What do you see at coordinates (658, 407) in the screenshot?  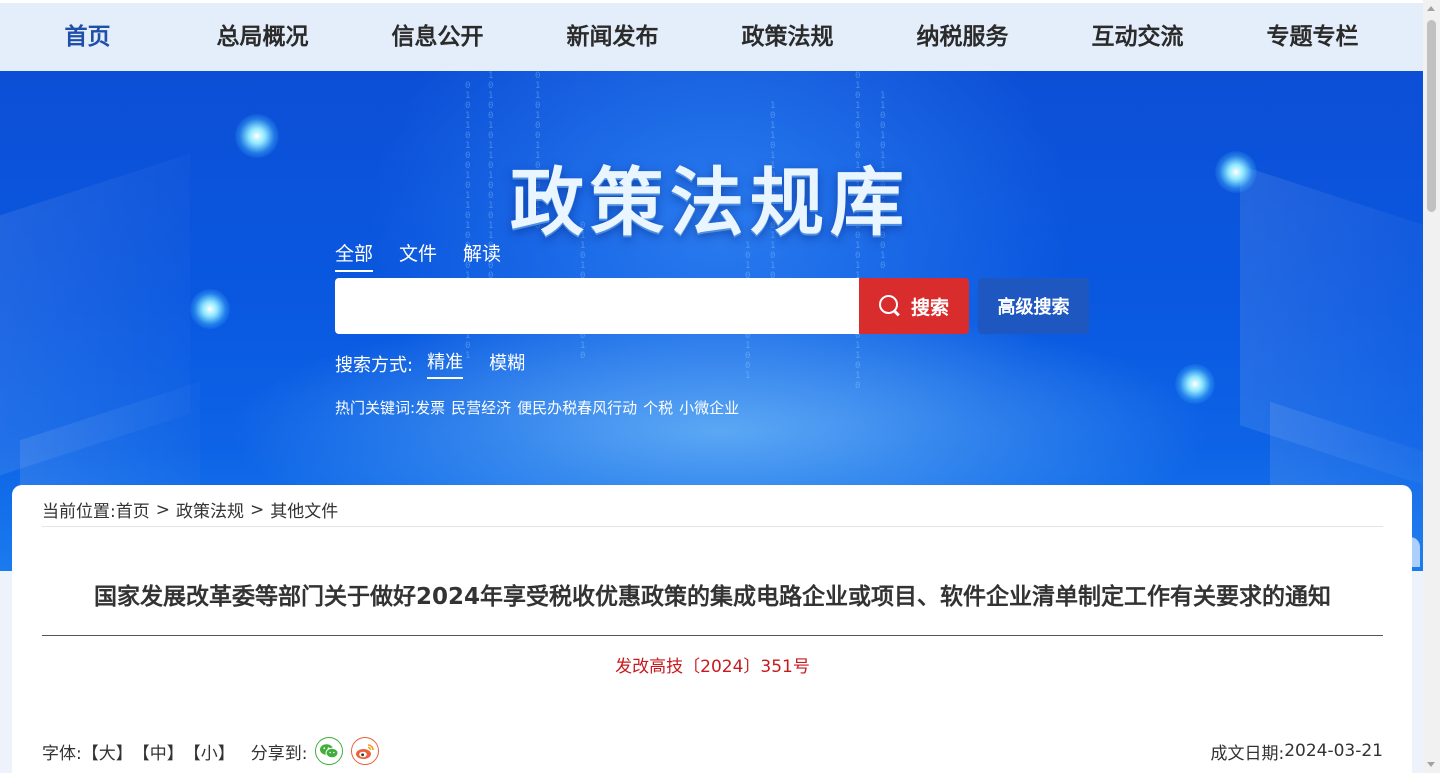 I see `hot-keyword: 个税` at bounding box center [658, 407].